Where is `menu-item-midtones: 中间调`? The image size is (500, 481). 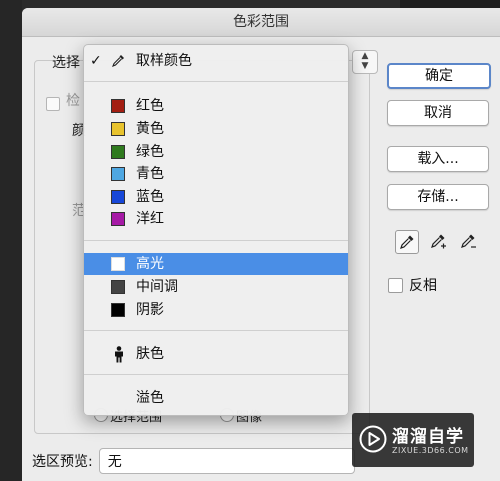 menu-item-midtones: 中间调 is located at coordinates (216, 287).